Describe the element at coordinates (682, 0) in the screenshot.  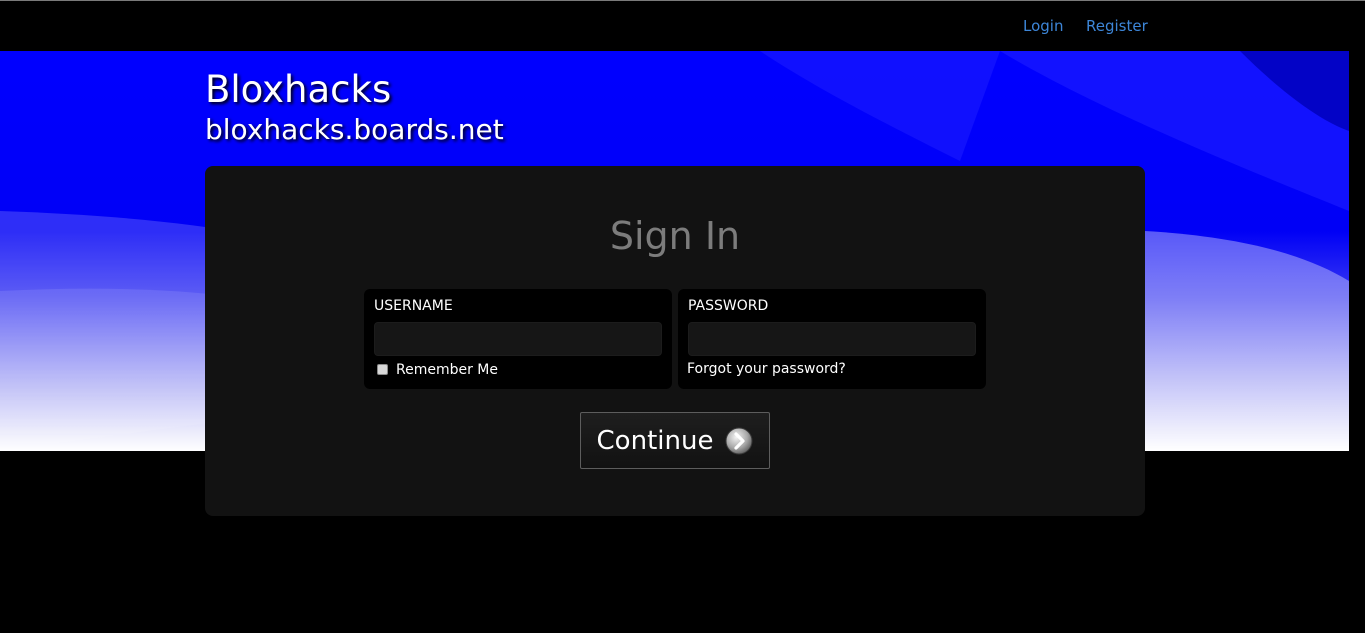
I see `window-top-border` at that location.